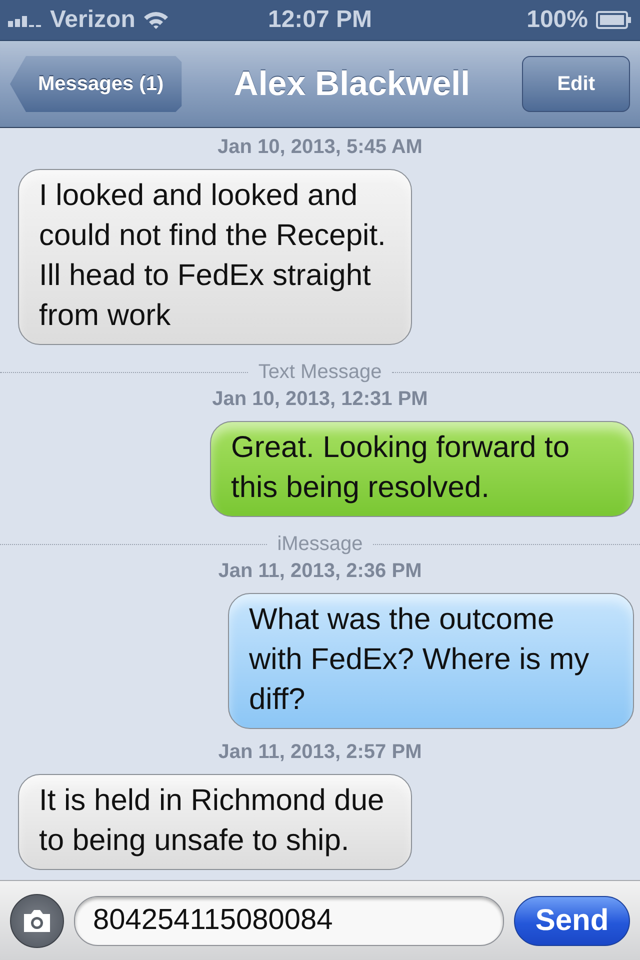 Image resolution: width=640 pixels, height=960 pixels. I want to click on message-input-field: 804254115080084, so click(289, 921).